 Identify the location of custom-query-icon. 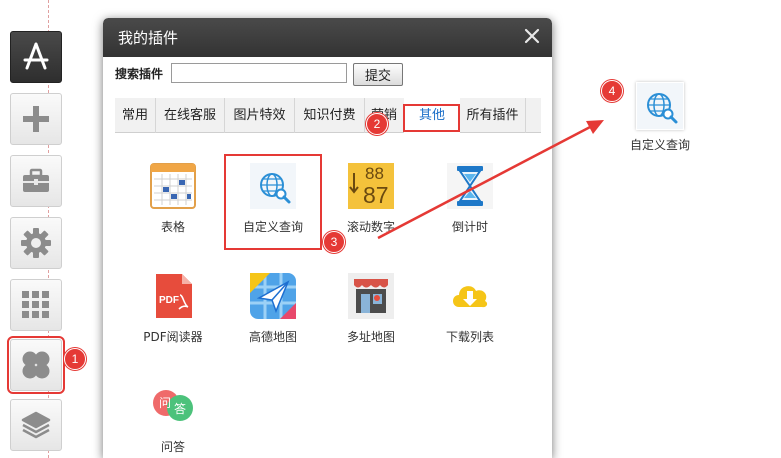
(660, 106).